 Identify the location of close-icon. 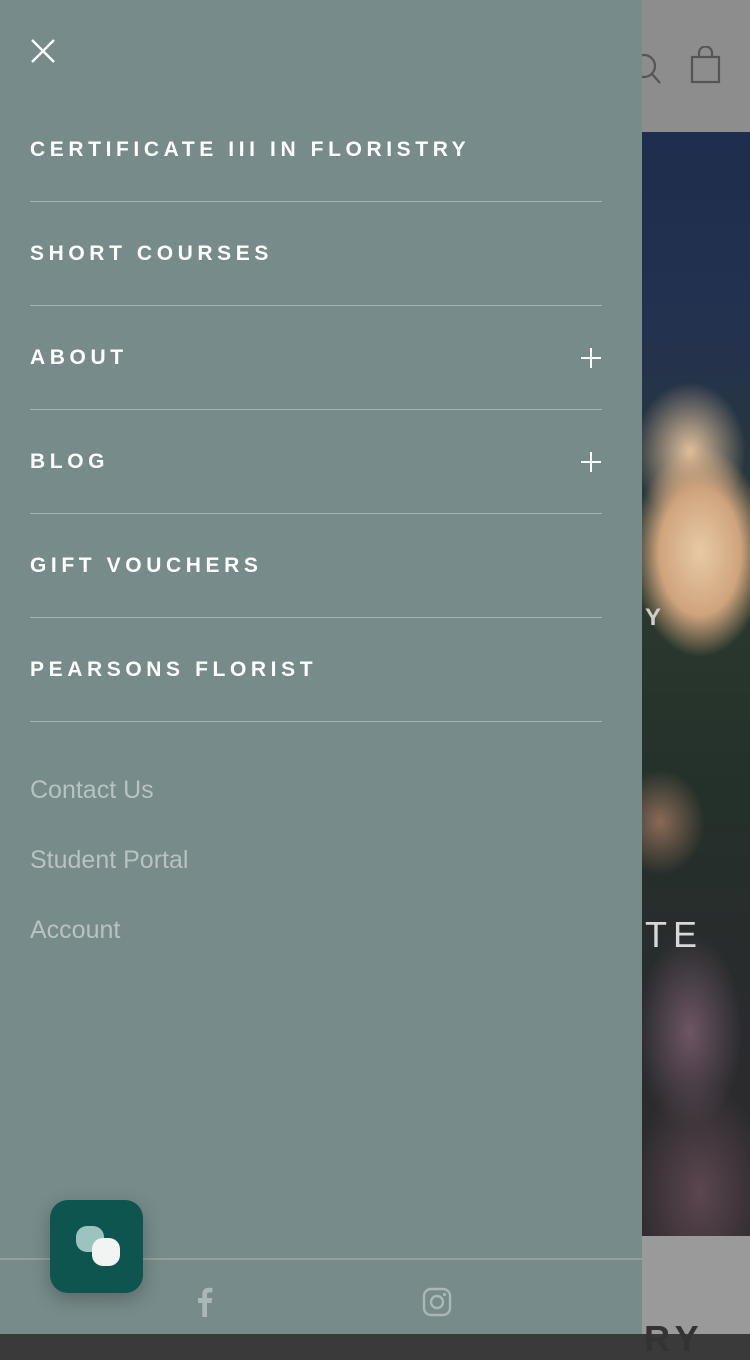
(43, 51).